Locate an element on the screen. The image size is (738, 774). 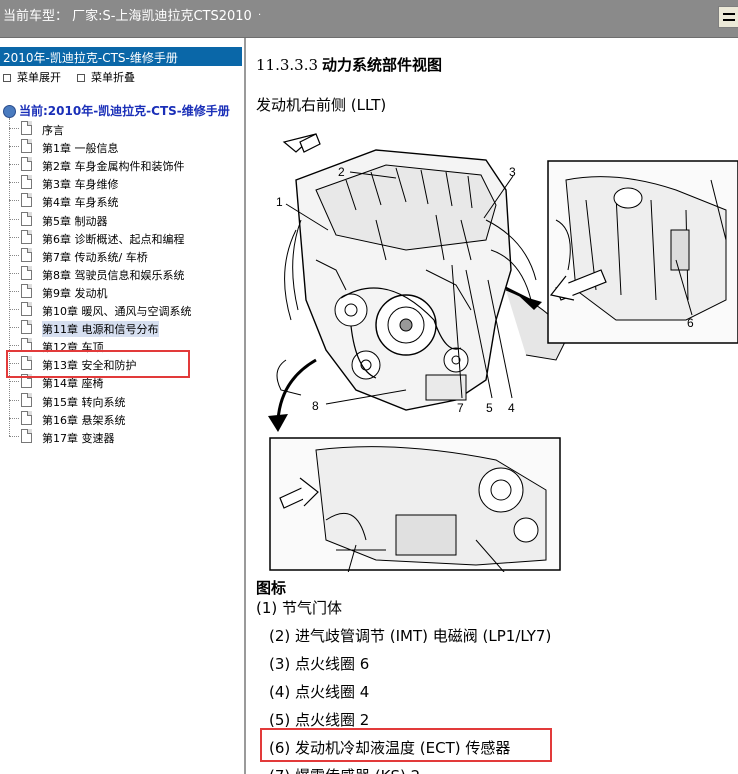
inset-diagram-top-right is located at coordinates (642, 252).